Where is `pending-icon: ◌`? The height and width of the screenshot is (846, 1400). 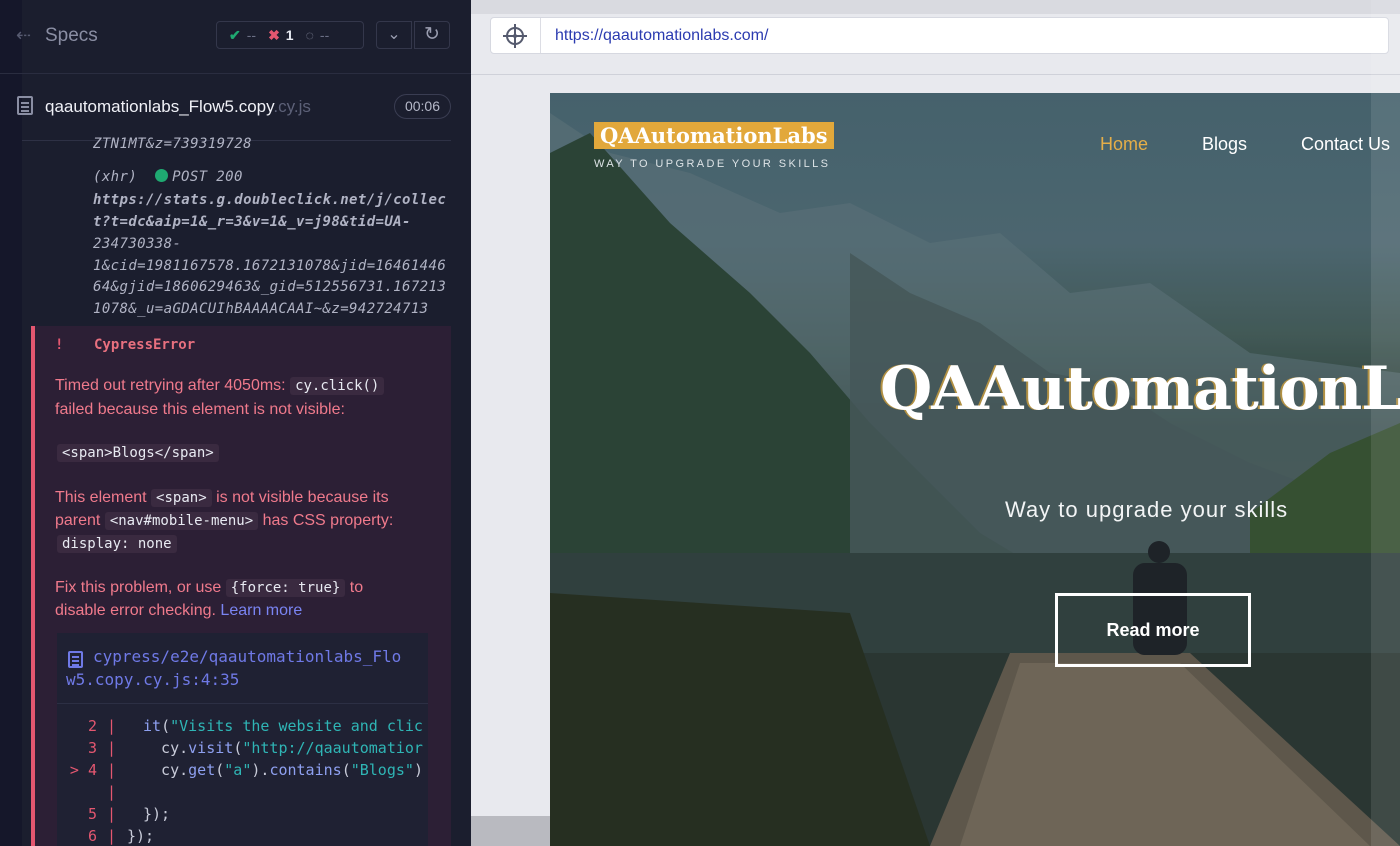 pending-icon: ◌ is located at coordinates (309, 35).